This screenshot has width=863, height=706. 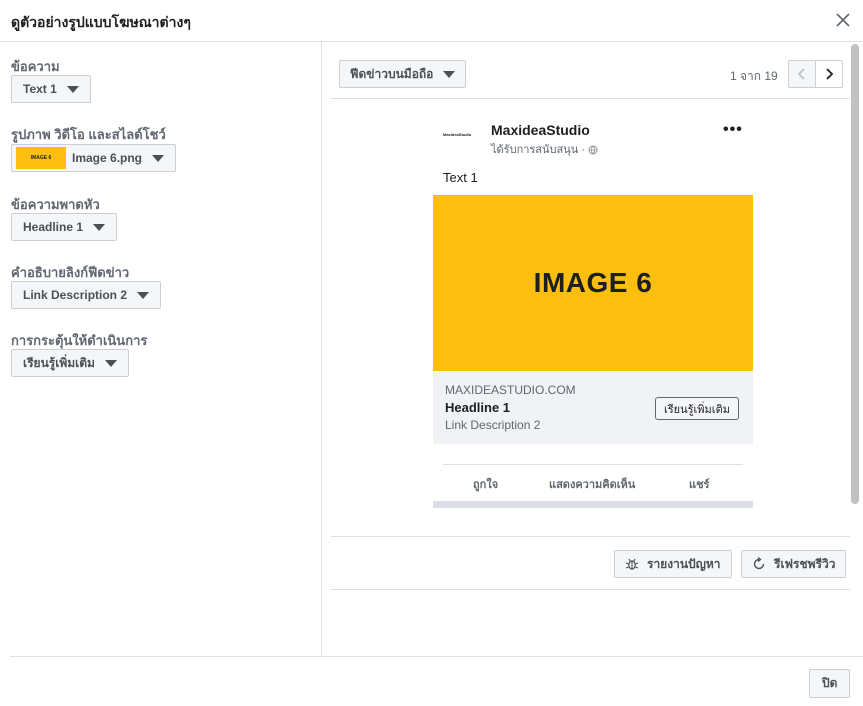 What do you see at coordinates (75, 295) in the screenshot?
I see `link-description-dropdown-value: Link Description 2` at bounding box center [75, 295].